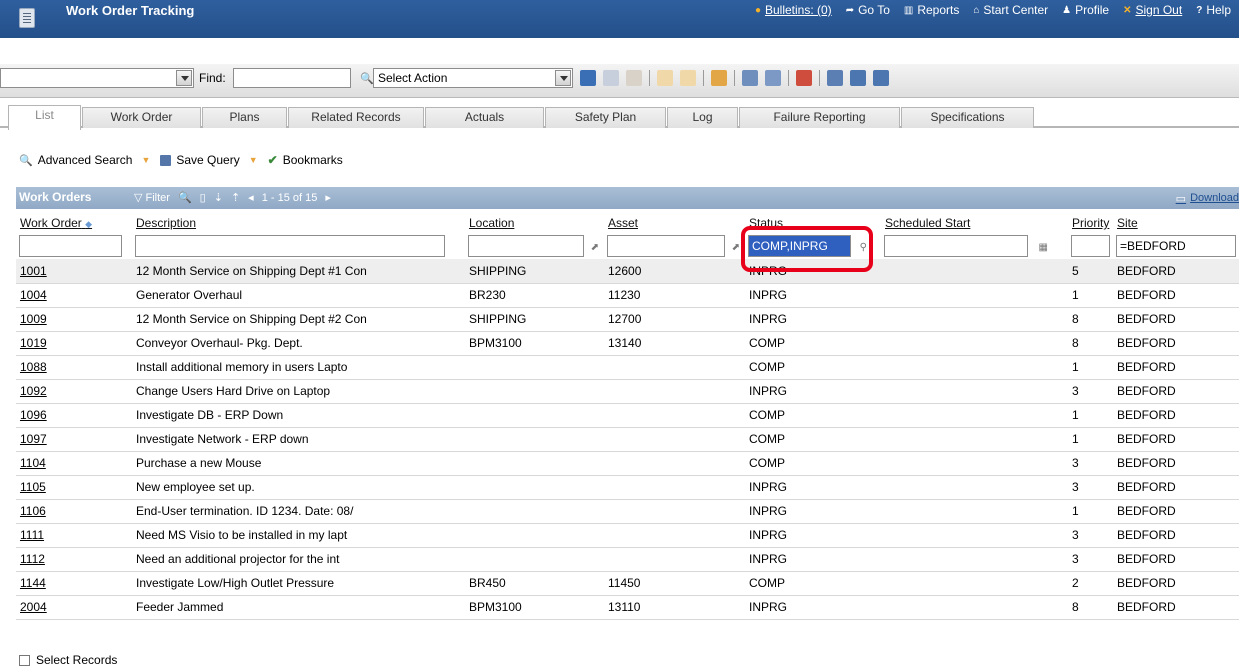 The height and width of the screenshot is (668, 1239). What do you see at coordinates (931, 10) in the screenshot?
I see `nav-reports: ▥ Reports` at bounding box center [931, 10].